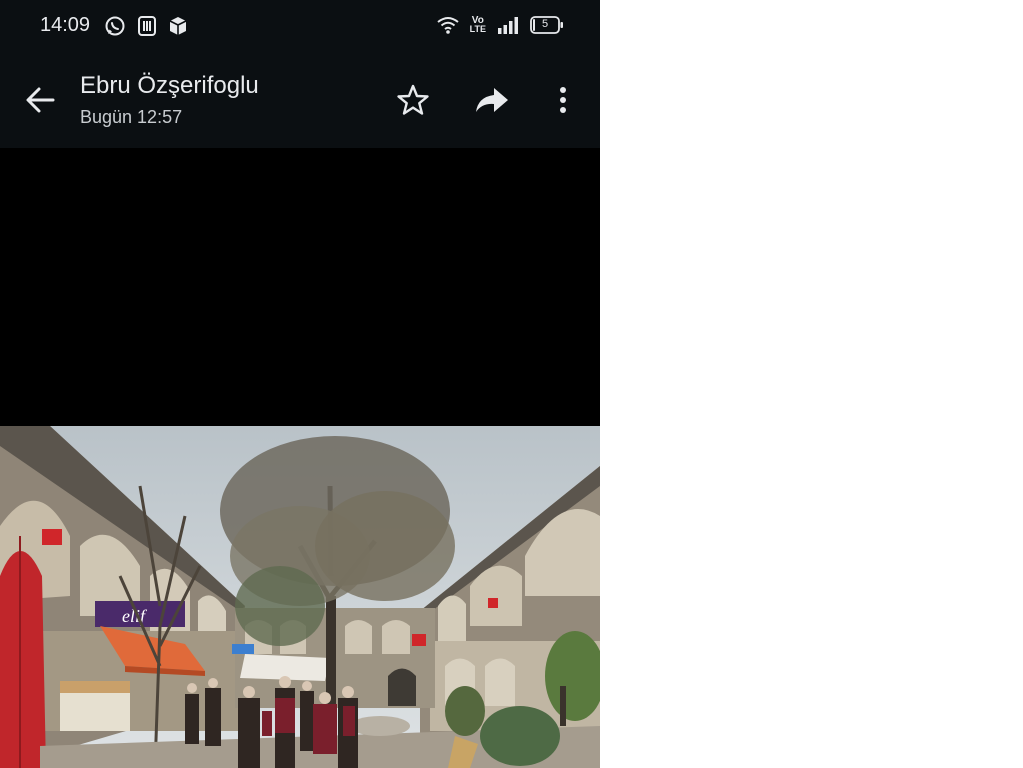 The image size is (1023, 768). Describe the element at coordinates (178, 26) in the screenshot. I see `box-icon` at that location.